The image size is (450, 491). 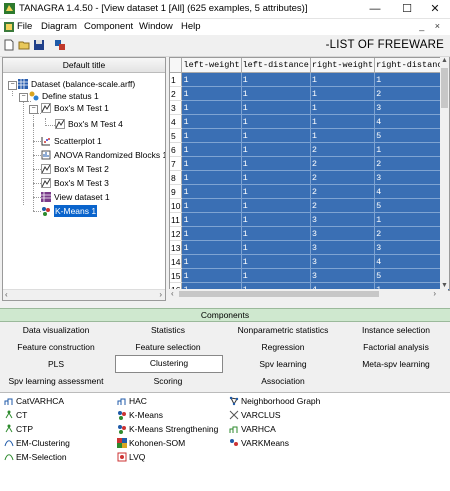 I want to click on table-row: 91124, so click(x=309, y=191).